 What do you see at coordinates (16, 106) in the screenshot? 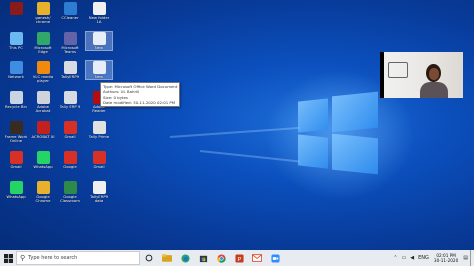
I see `desktop-icon-label: Recycle Bin` at bounding box center [16, 106].